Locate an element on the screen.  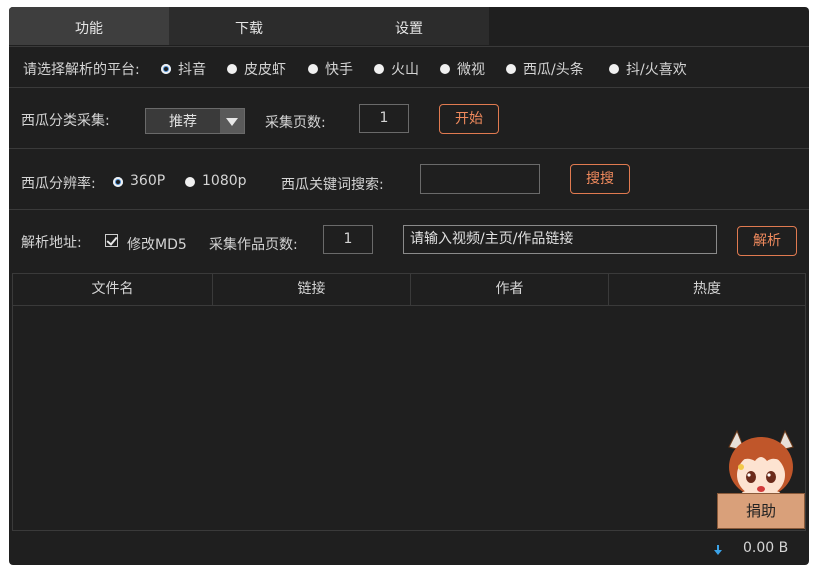
tab-bar: 功能 下载 设置 is located at coordinates (249, 26).